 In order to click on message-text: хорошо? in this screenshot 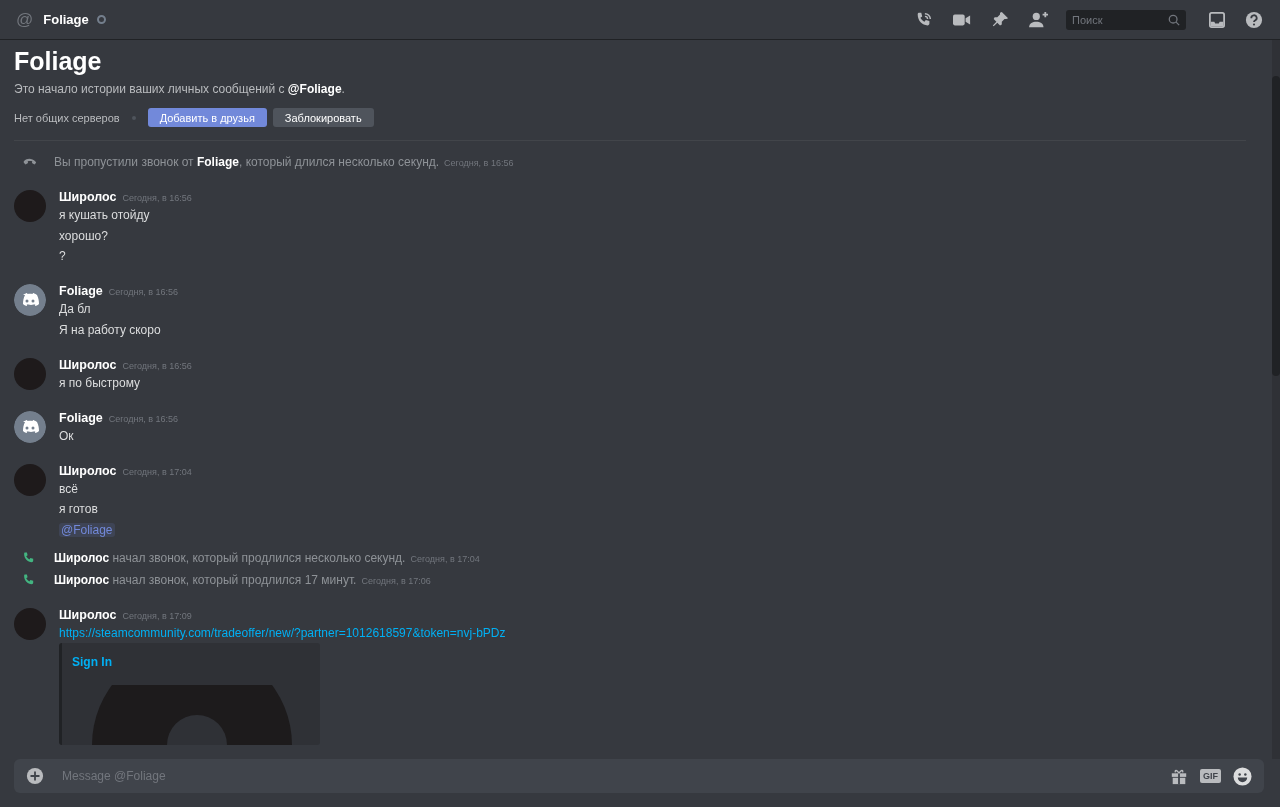, I will do `click(84, 235)`.